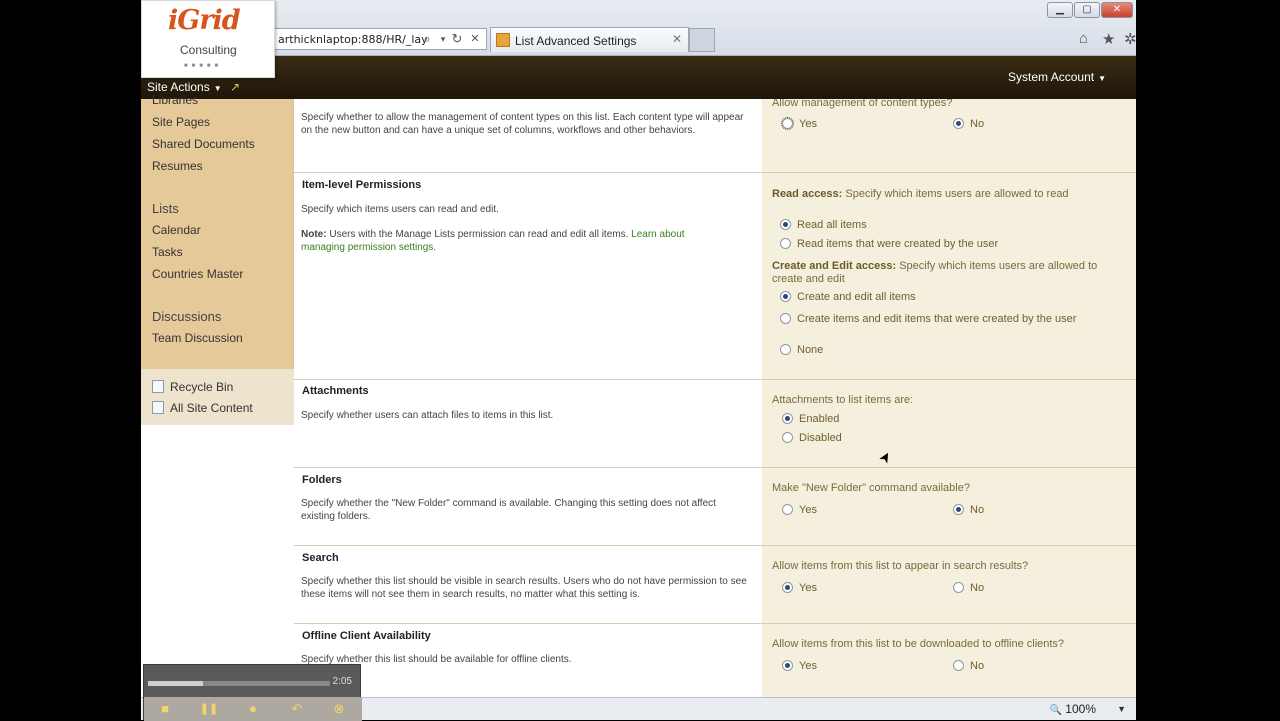 Image resolution: width=1280 pixels, height=721 pixels. Describe the element at coordinates (808, 666) in the screenshot. I see `offline-yes-label: Yes` at that location.